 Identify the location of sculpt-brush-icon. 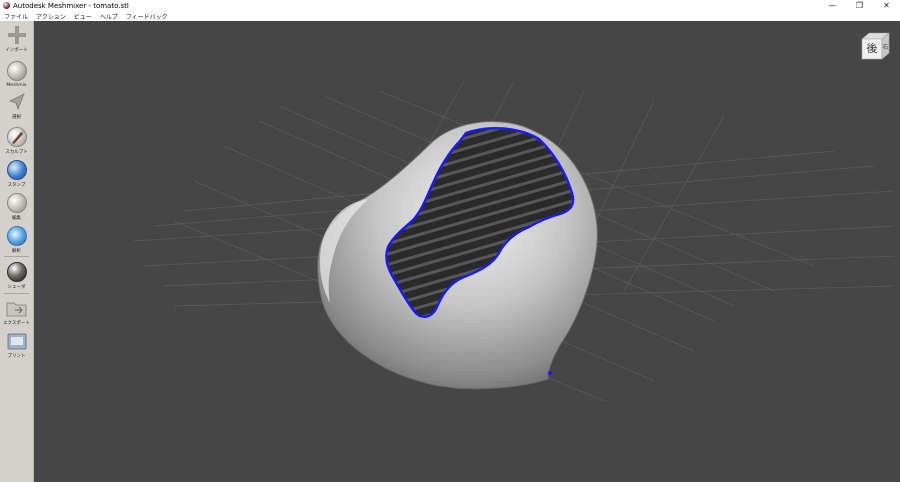
(16, 137).